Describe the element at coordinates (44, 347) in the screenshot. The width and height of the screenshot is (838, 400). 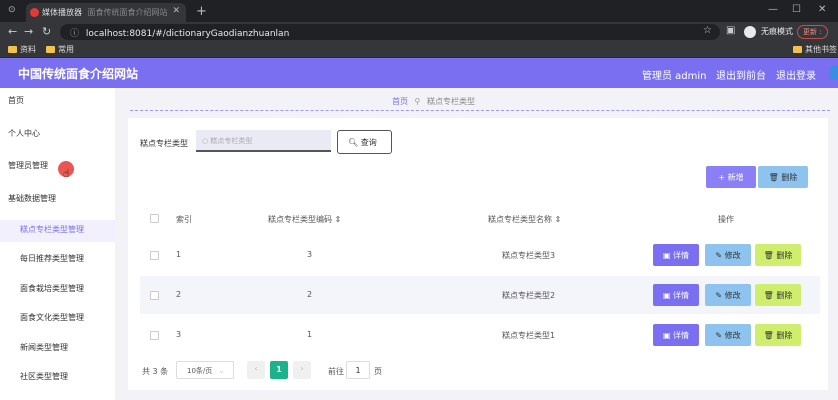
I see `sidebar-subitem-news-type: 新闻类型管理` at that location.